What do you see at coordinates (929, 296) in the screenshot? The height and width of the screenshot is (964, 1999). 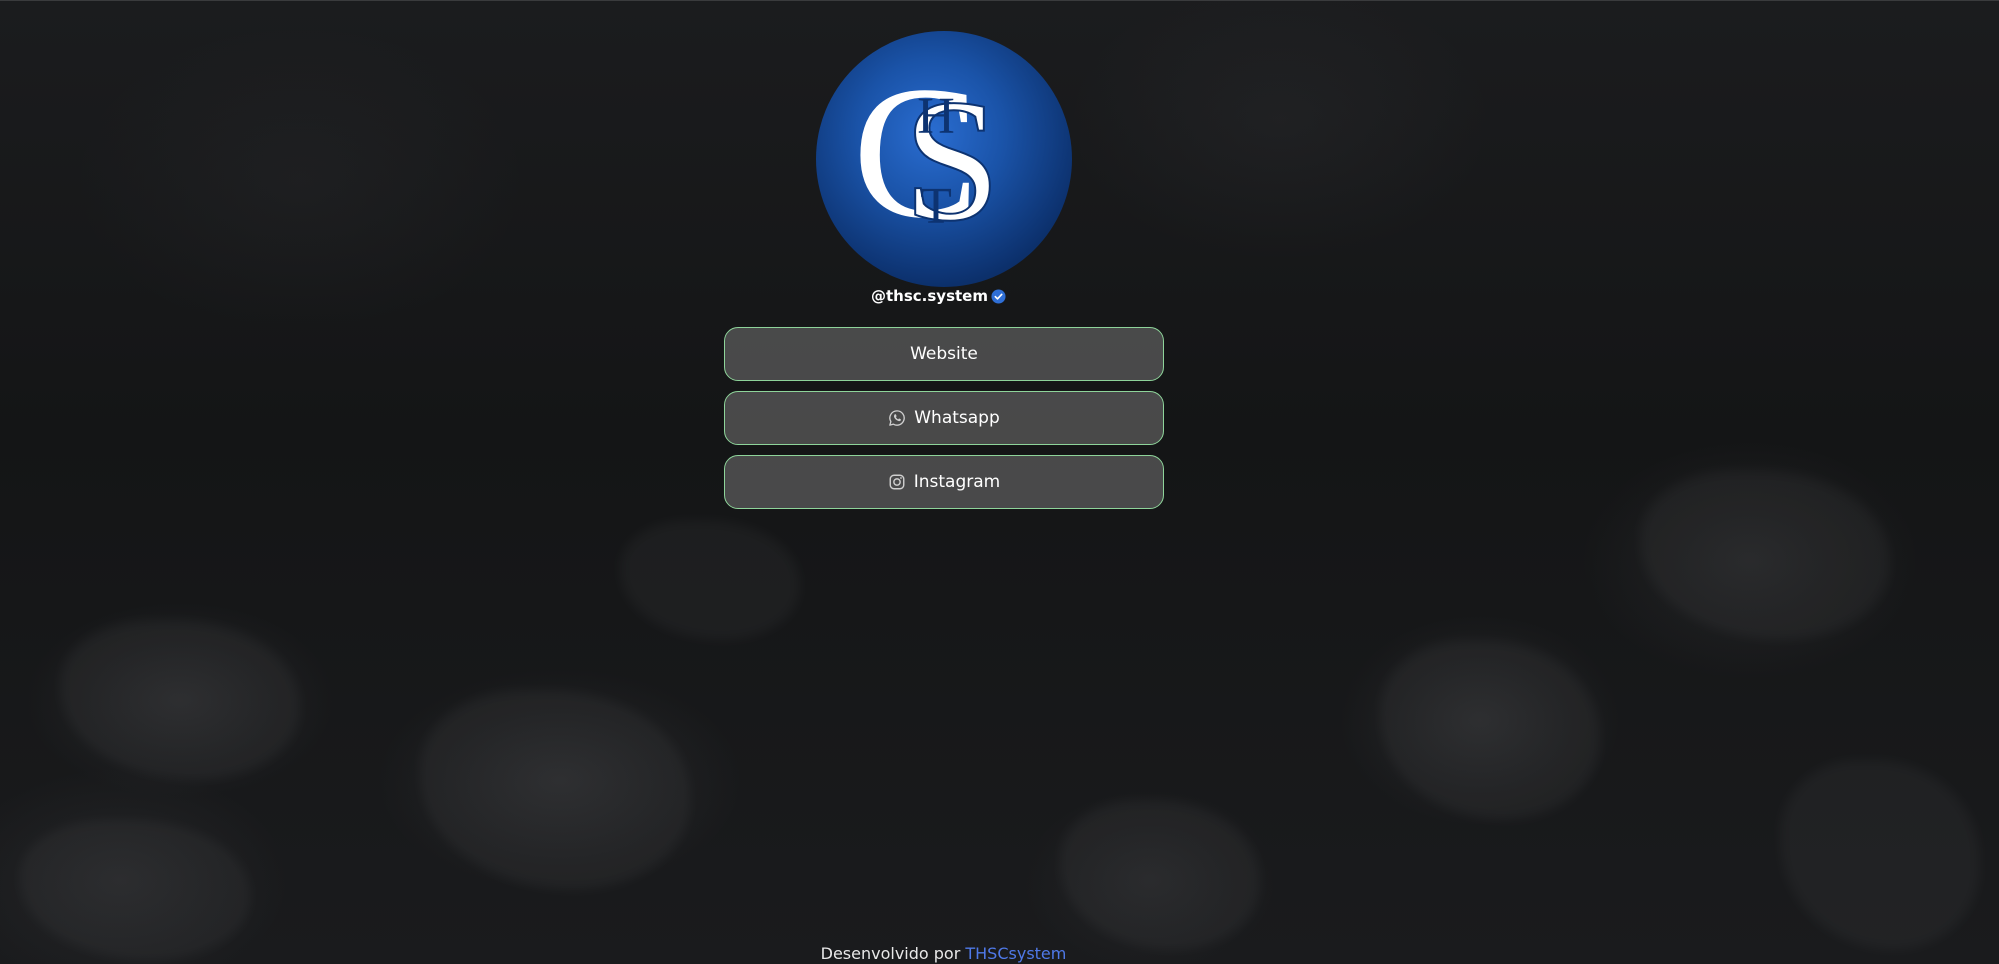 I see `handle-text: @thsc.system` at bounding box center [929, 296].